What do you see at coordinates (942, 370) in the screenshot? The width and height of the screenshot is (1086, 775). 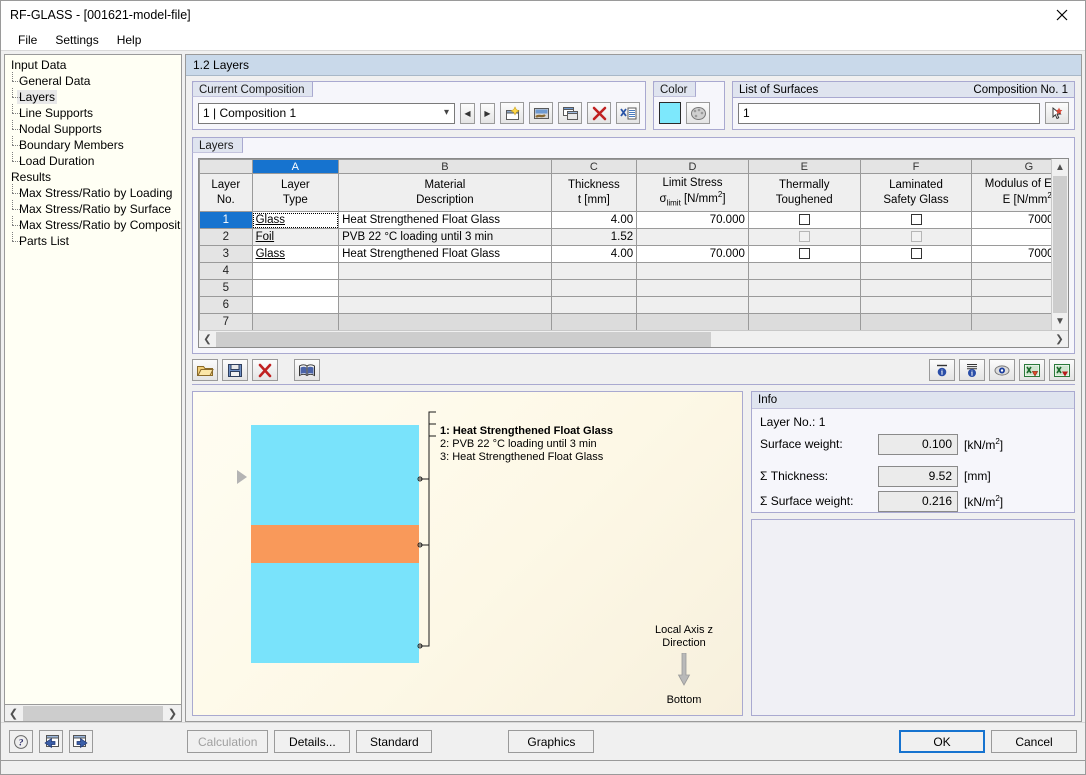 I see `info-top-icon: i` at bounding box center [942, 370].